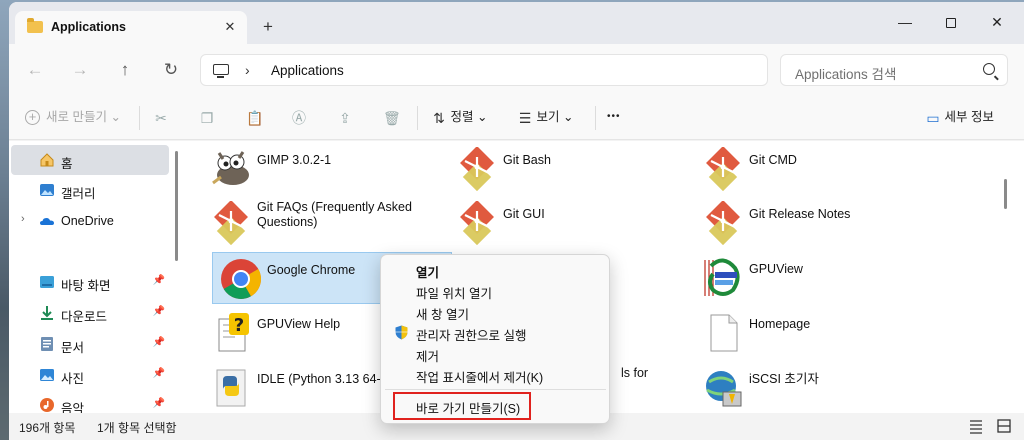  What do you see at coordinates (471, 336) in the screenshot?
I see `menu-item-label: 관리자 권한으로 실행` at bounding box center [471, 336].